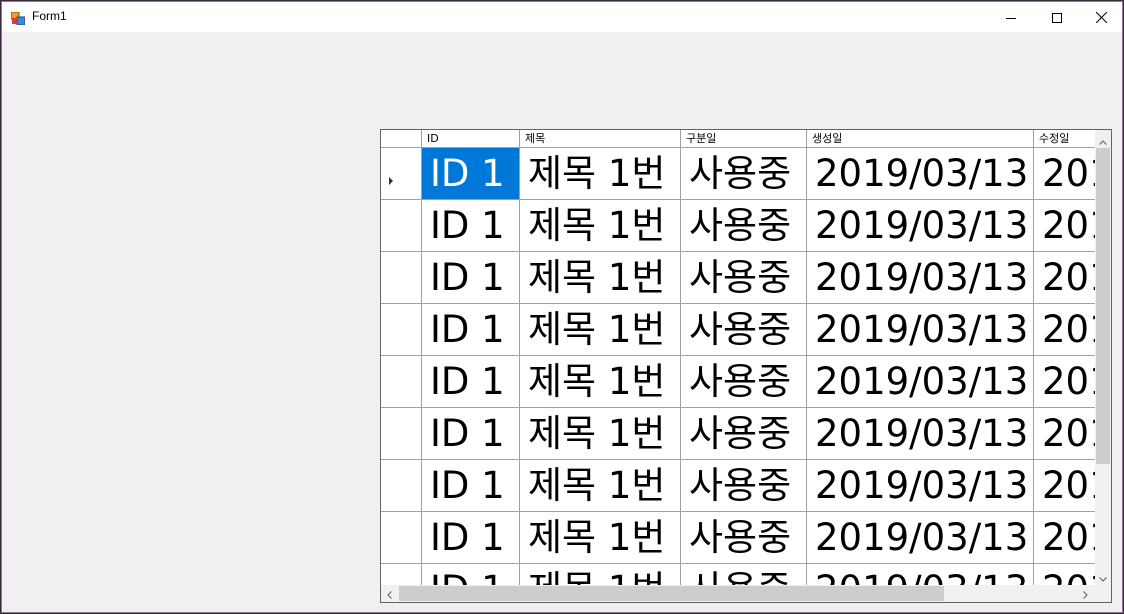 The height and width of the screenshot is (614, 1124). I want to click on scroll-right-button, so click(1085, 593).